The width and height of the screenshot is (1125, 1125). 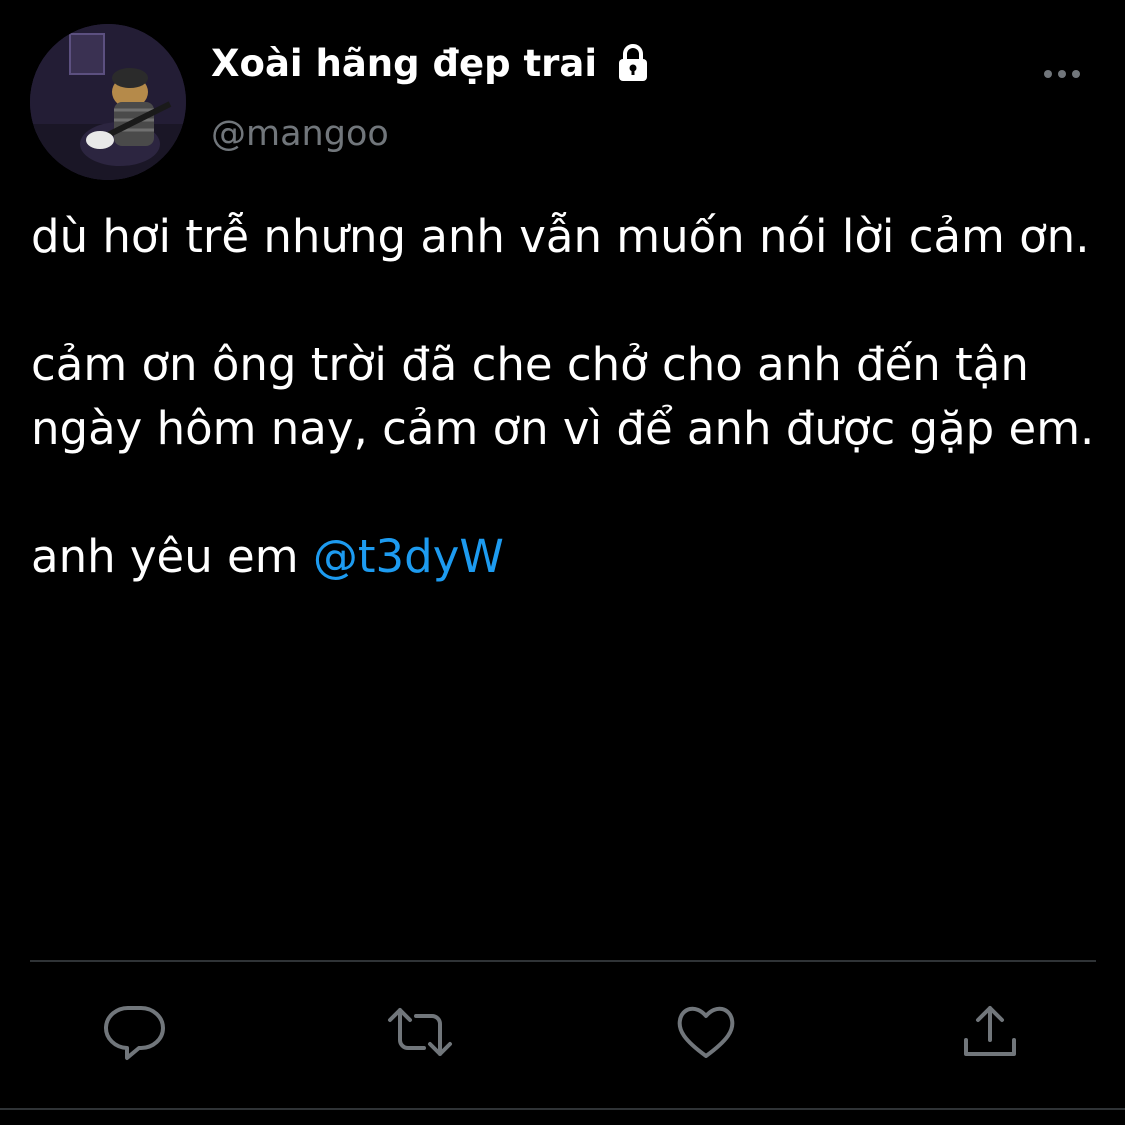 I want to click on retweet-button, so click(x=419, y=1032).